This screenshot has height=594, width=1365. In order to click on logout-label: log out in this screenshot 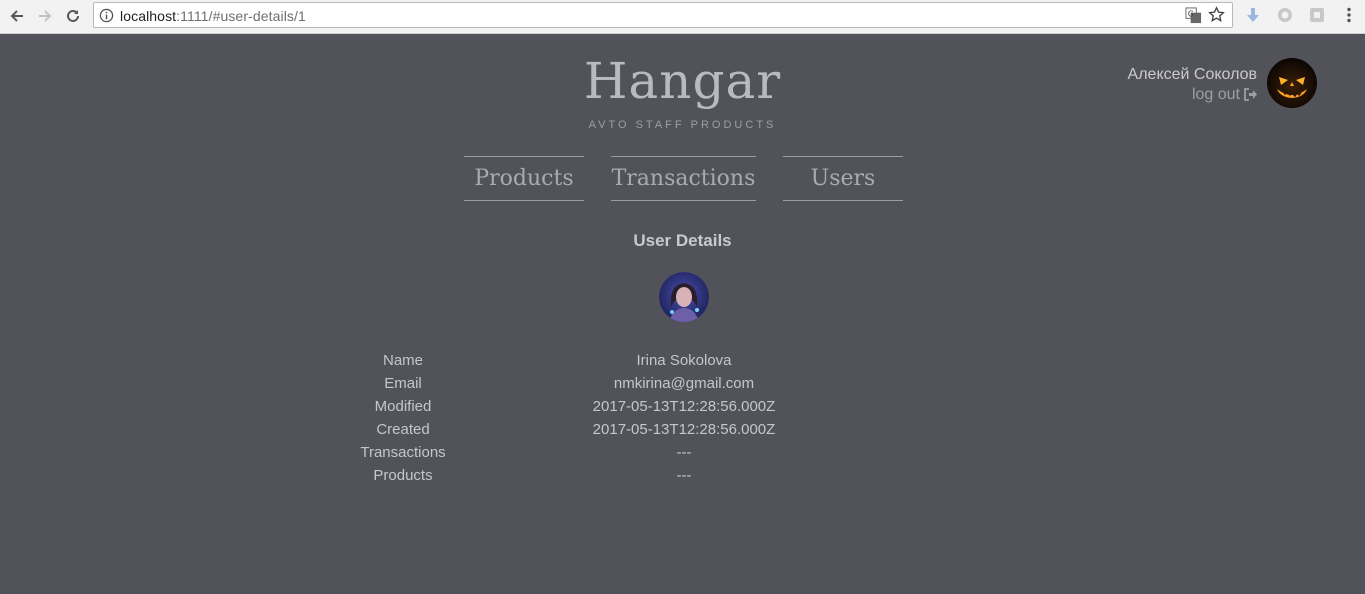, I will do `click(1215, 94)`.